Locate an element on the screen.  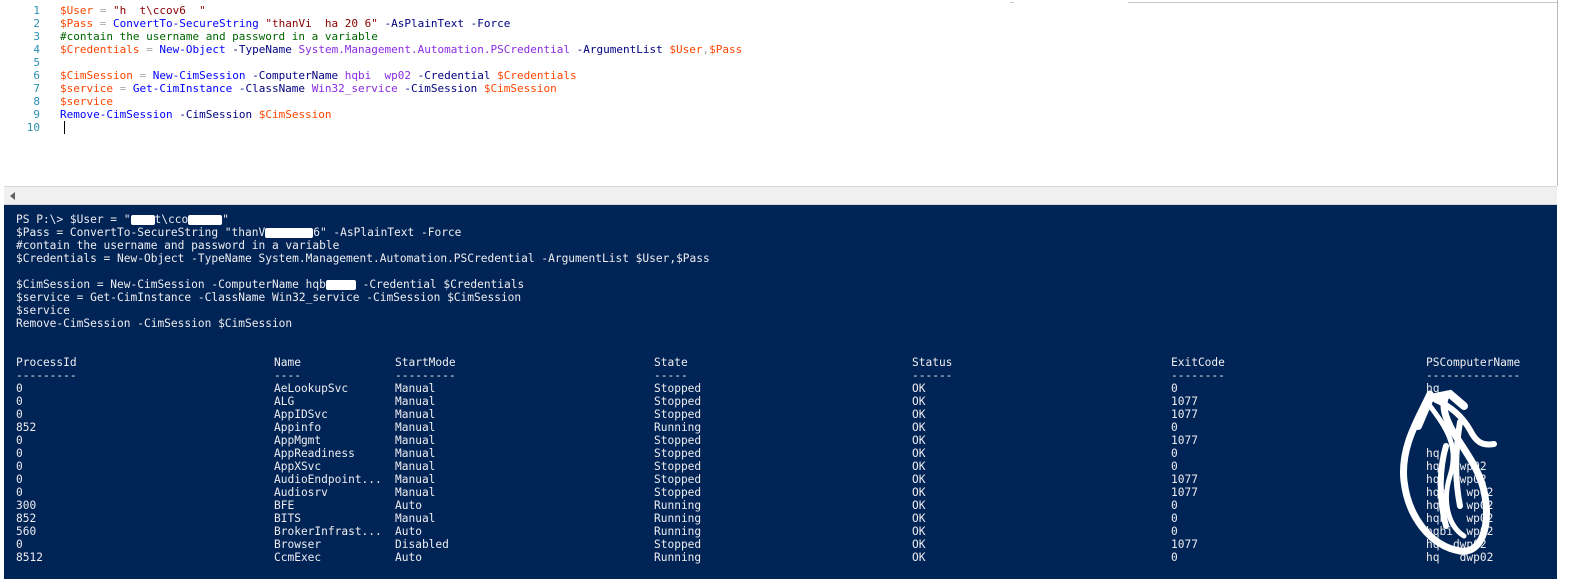
table-cell: CcmExec is located at coordinates (298, 557).